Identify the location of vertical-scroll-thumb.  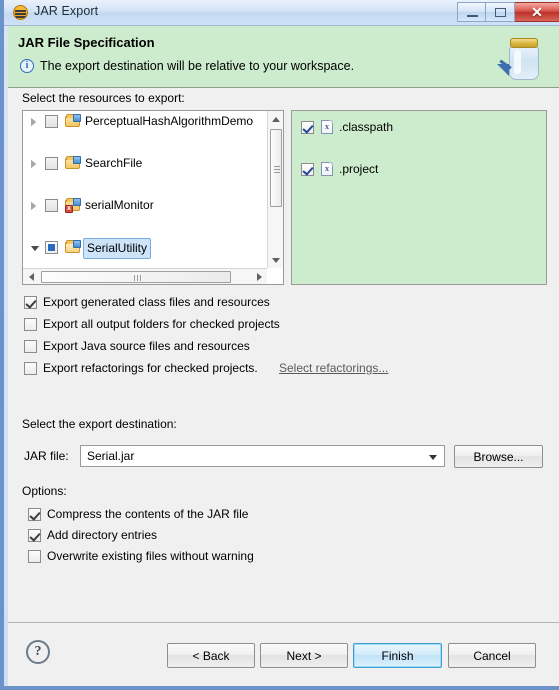
(276, 168).